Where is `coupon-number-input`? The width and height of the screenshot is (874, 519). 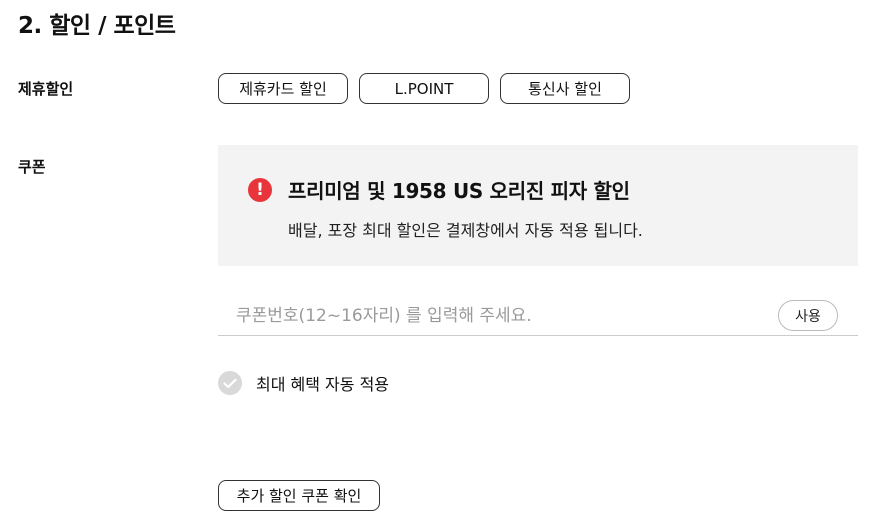 coupon-number-input is located at coordinates (501, 316).